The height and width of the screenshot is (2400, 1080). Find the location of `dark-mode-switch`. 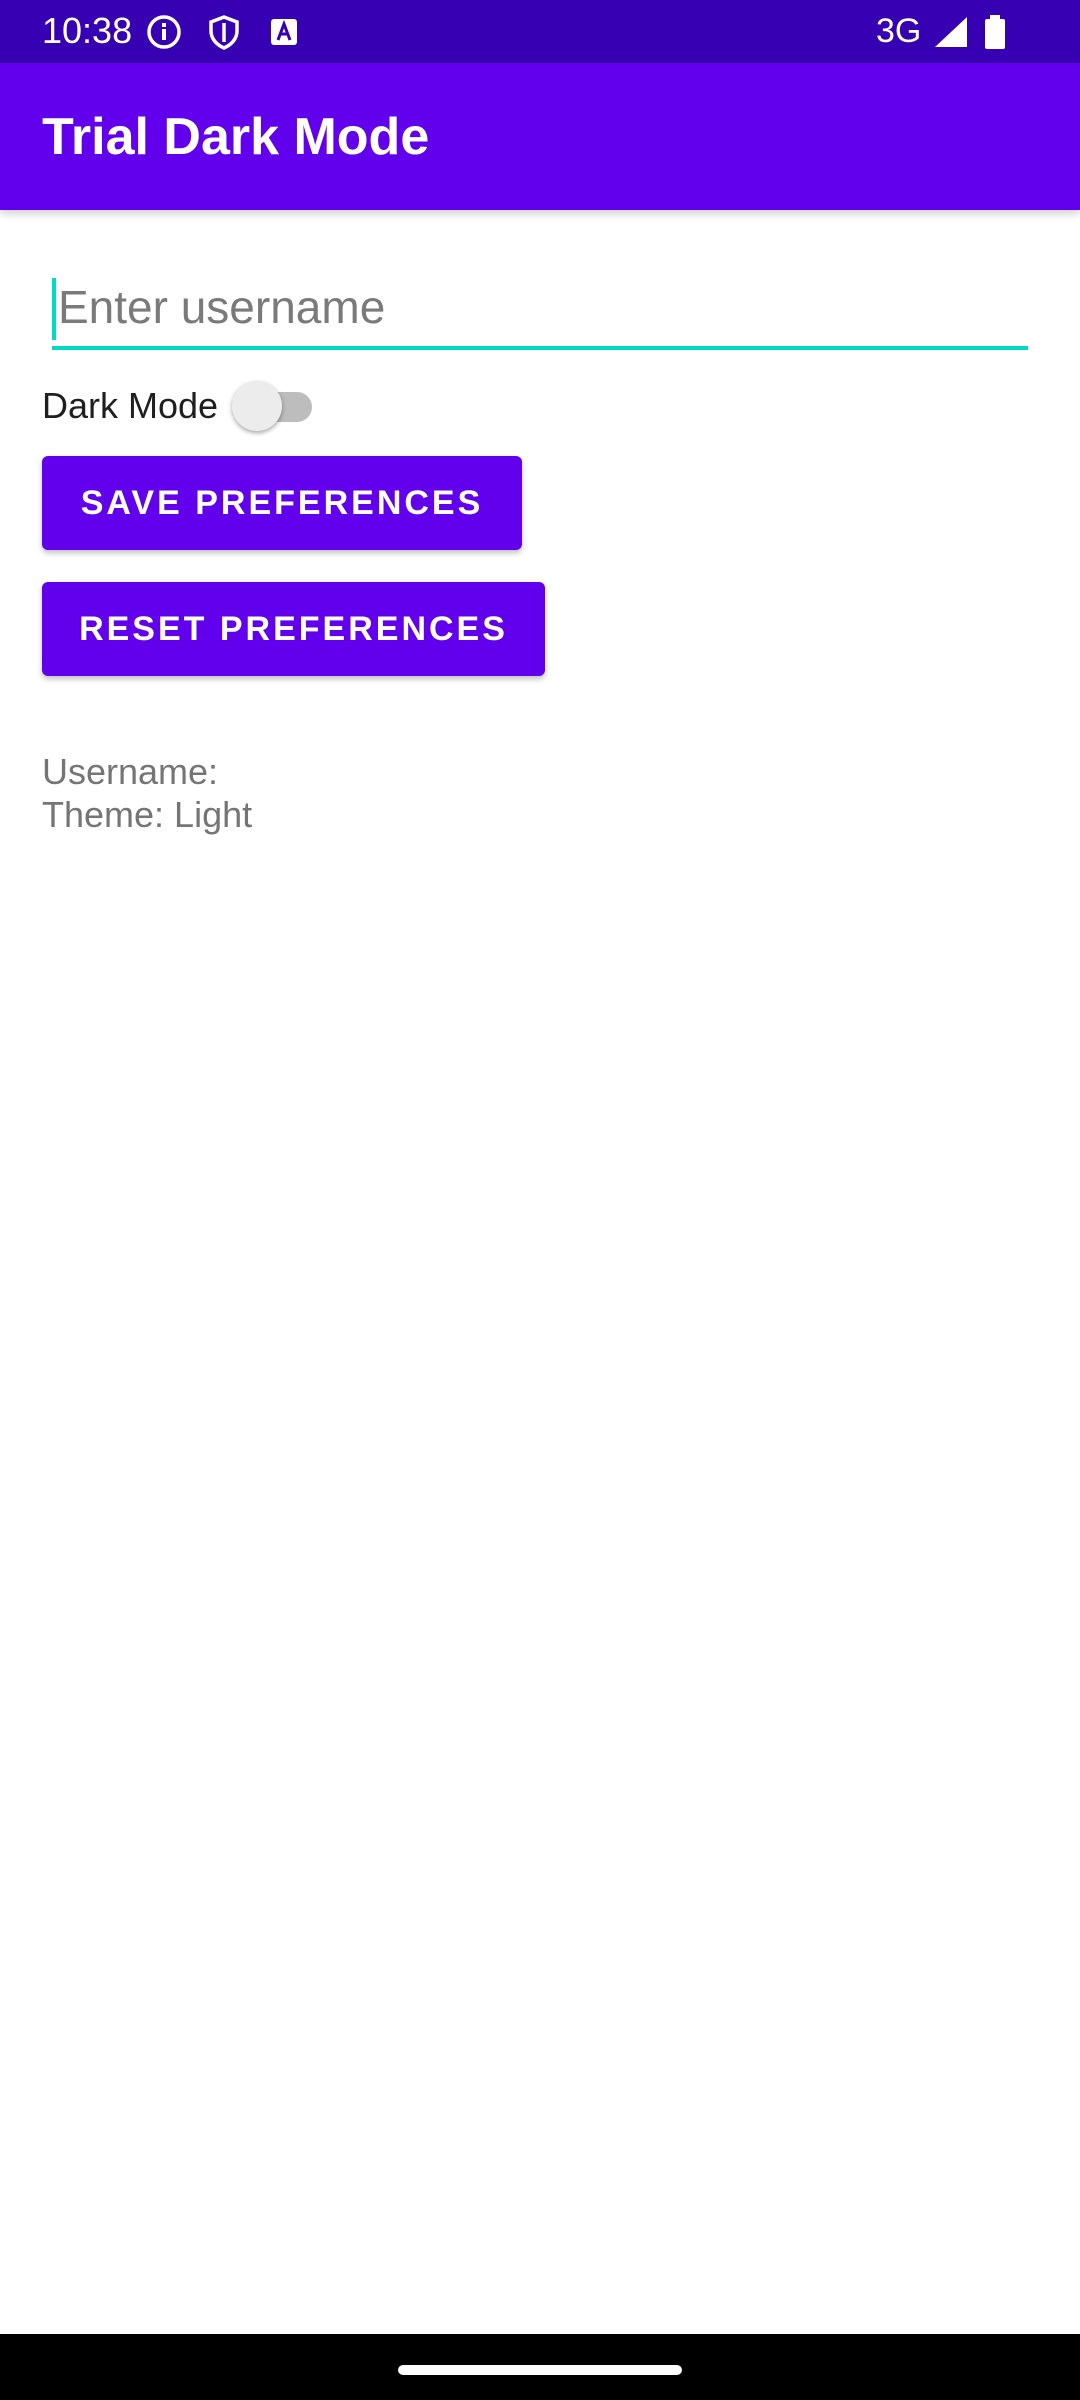

dark-mode-switch is located at coordinates (273, 406).